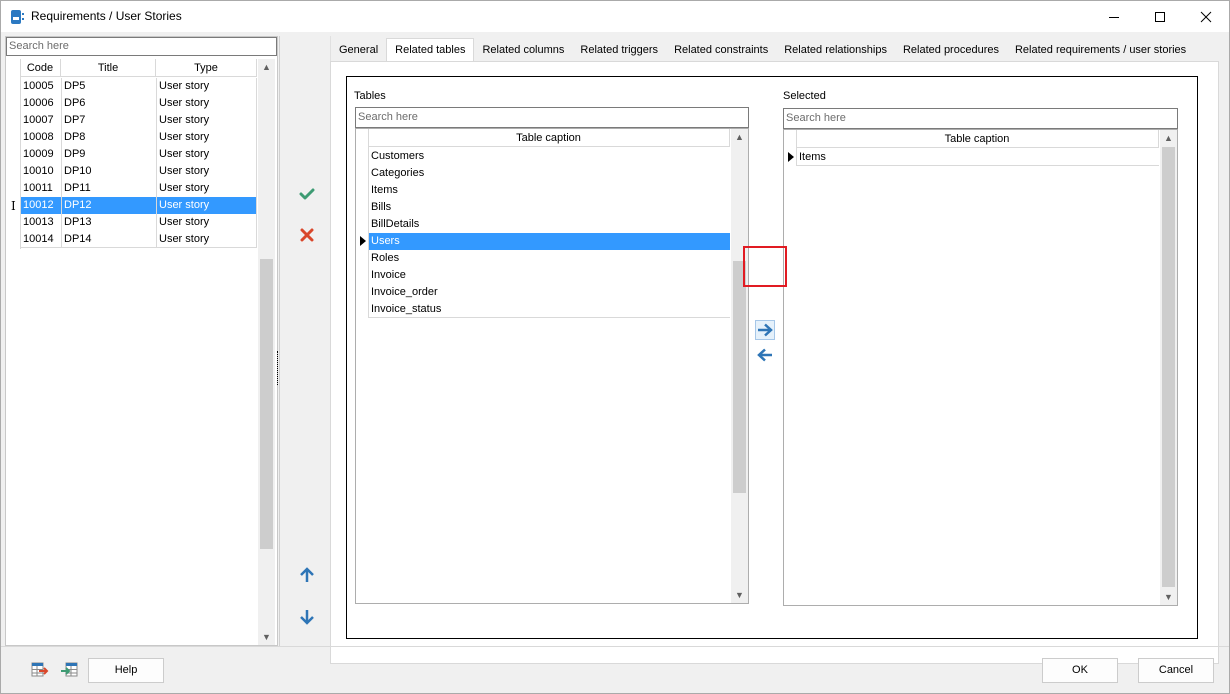  I want to click on user-stories-scrollbar: ▲ ▼, so click(266, 352).